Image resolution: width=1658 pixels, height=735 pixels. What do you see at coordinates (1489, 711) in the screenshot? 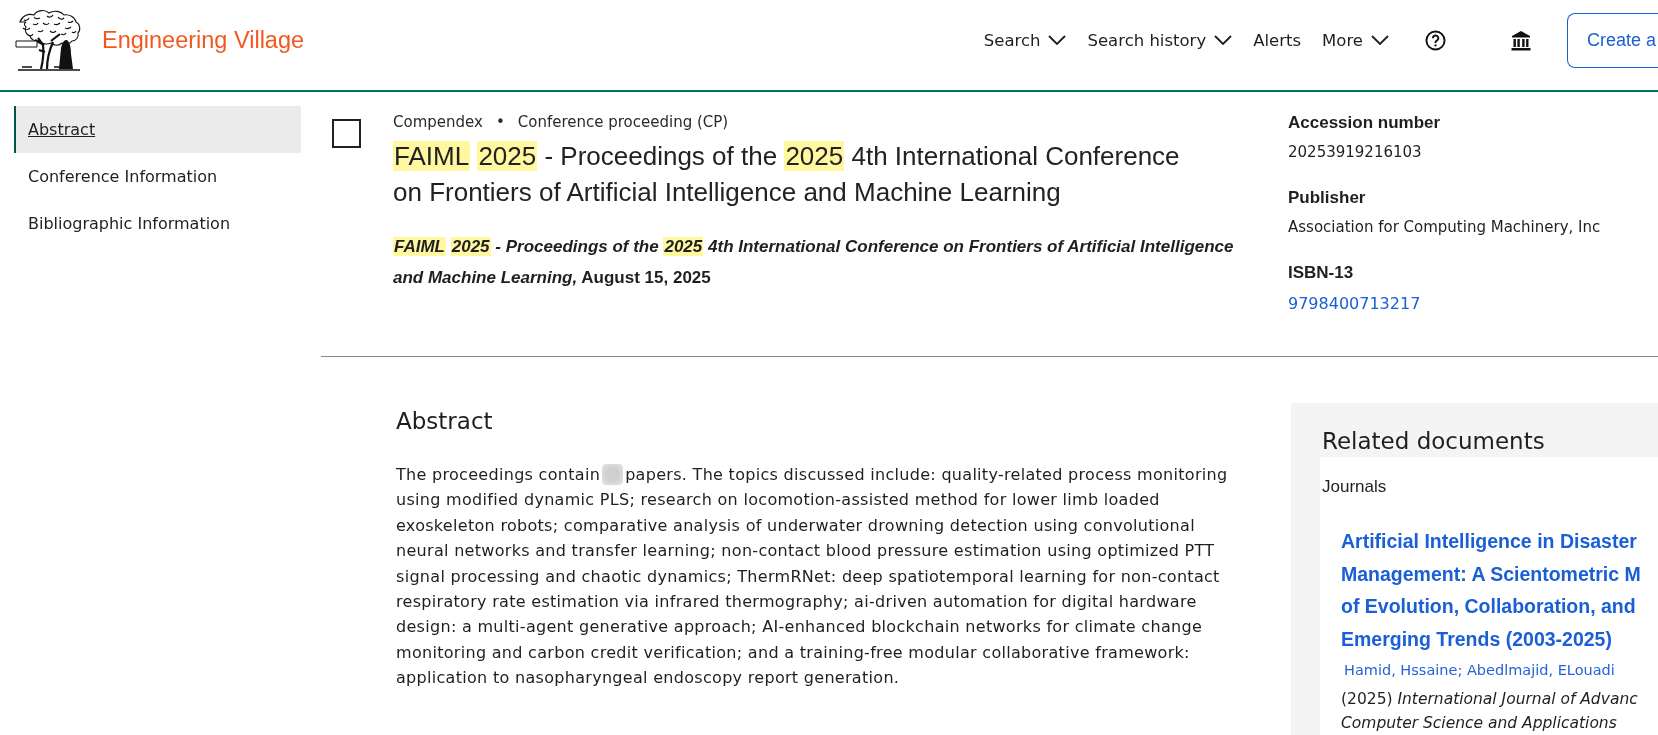
I see `article-source: (2025) International Journal of Advanc Computer Science and Applications` at bounding box center [1489, 711].